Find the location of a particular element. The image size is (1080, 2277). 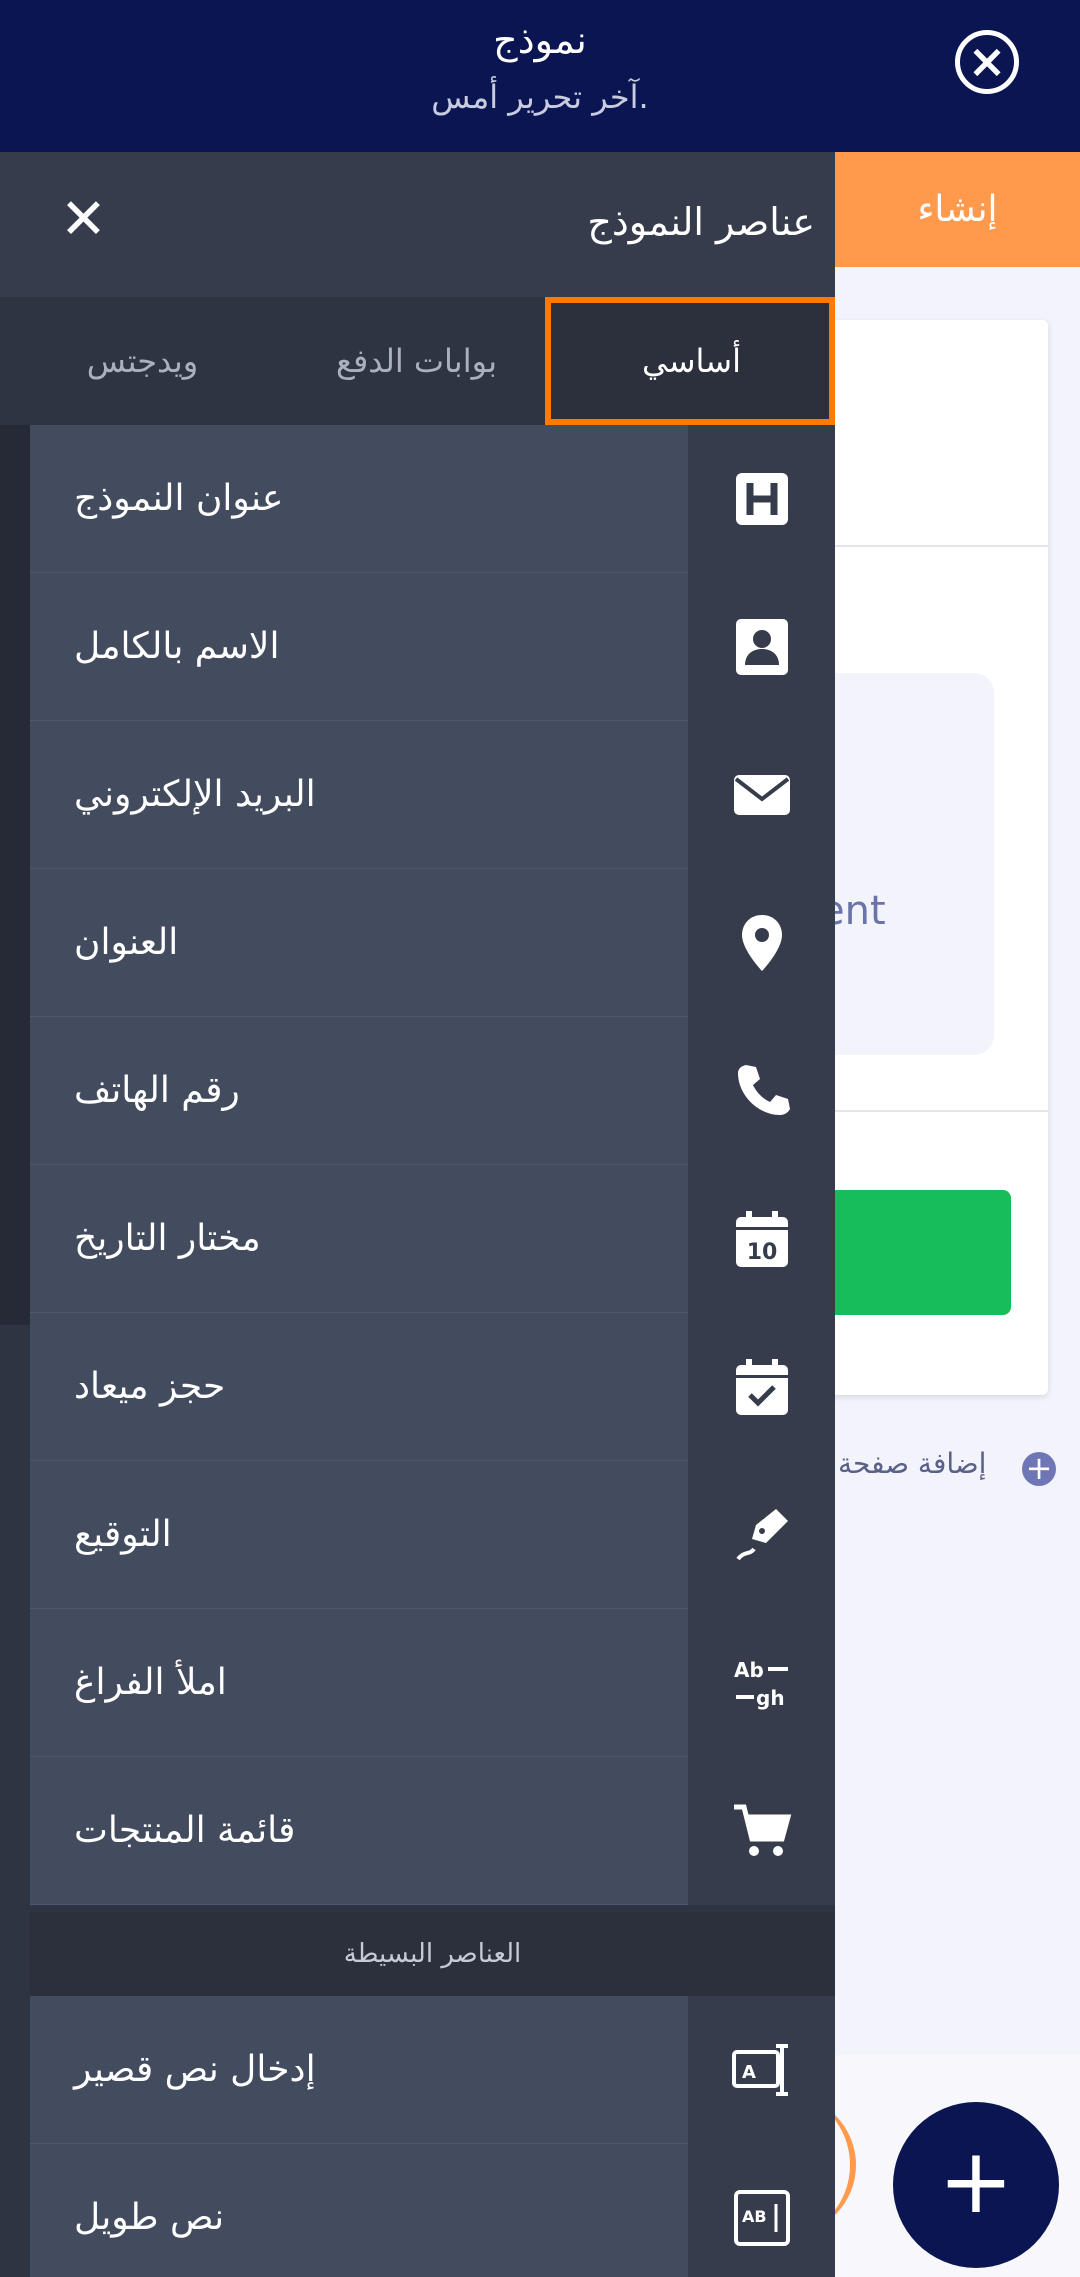

signature-pen-icon is located at coordinates (761, 1535).